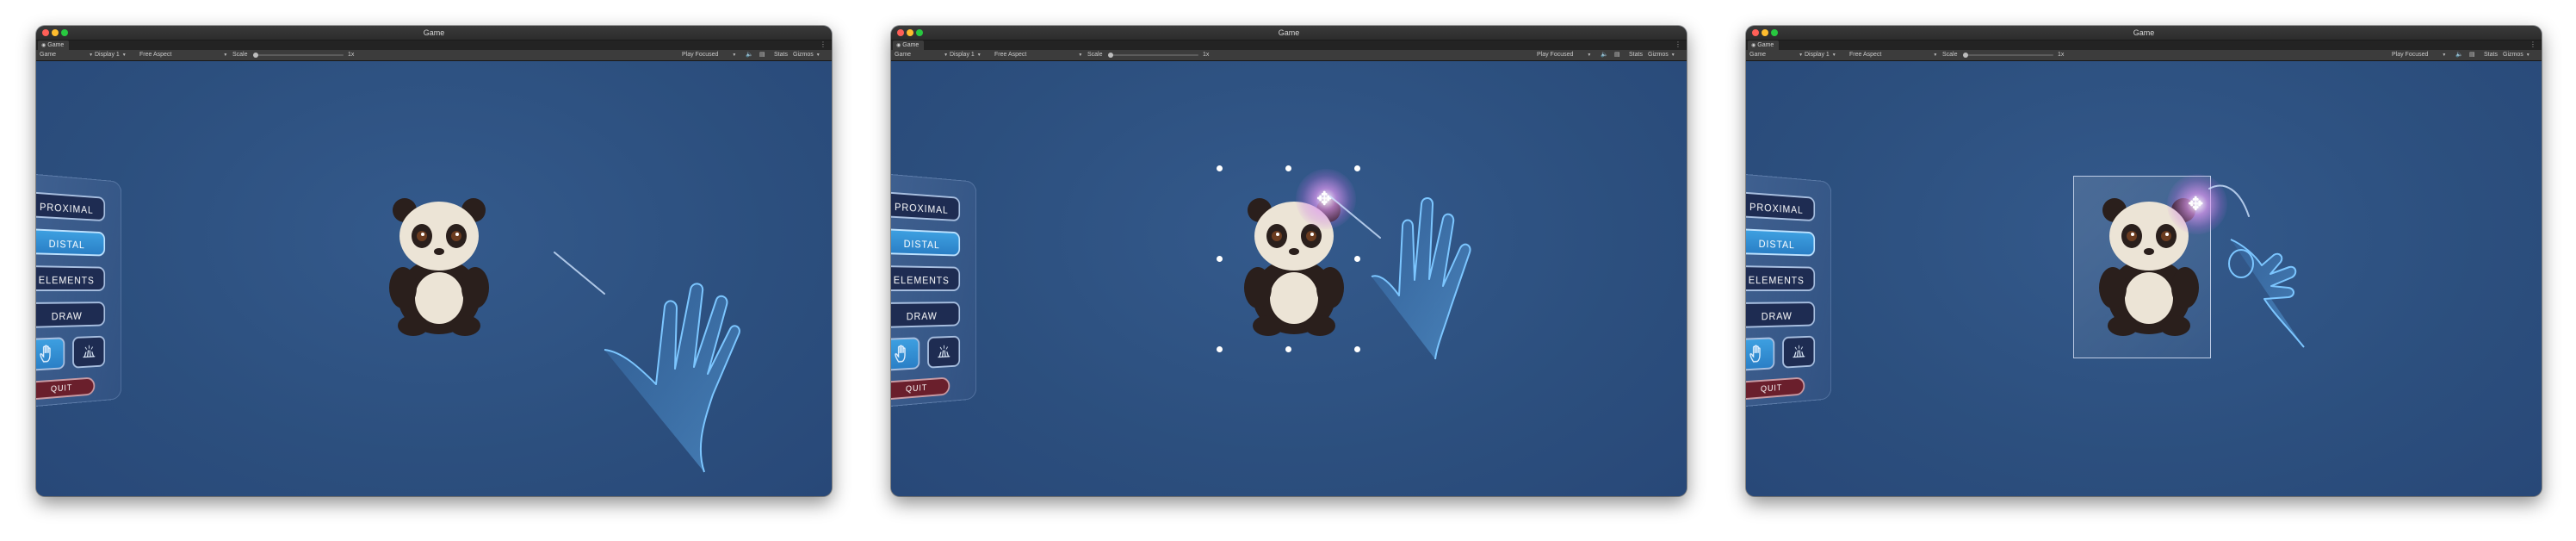 The image size is (2576, 541). I want to click on dropdown-label: Free Aspect, so click(1865, 55).